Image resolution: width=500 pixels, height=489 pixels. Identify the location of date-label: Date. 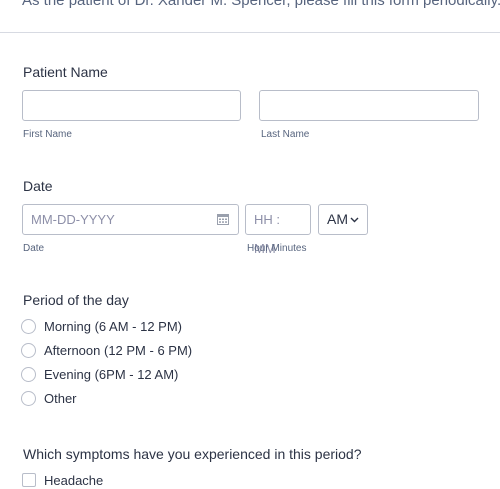
(38, 186).